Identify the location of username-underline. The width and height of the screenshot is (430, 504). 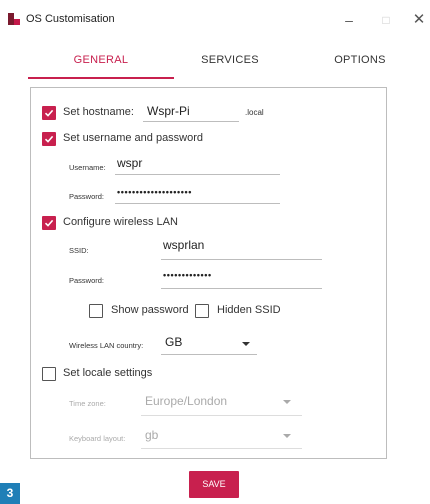
(197, 174).